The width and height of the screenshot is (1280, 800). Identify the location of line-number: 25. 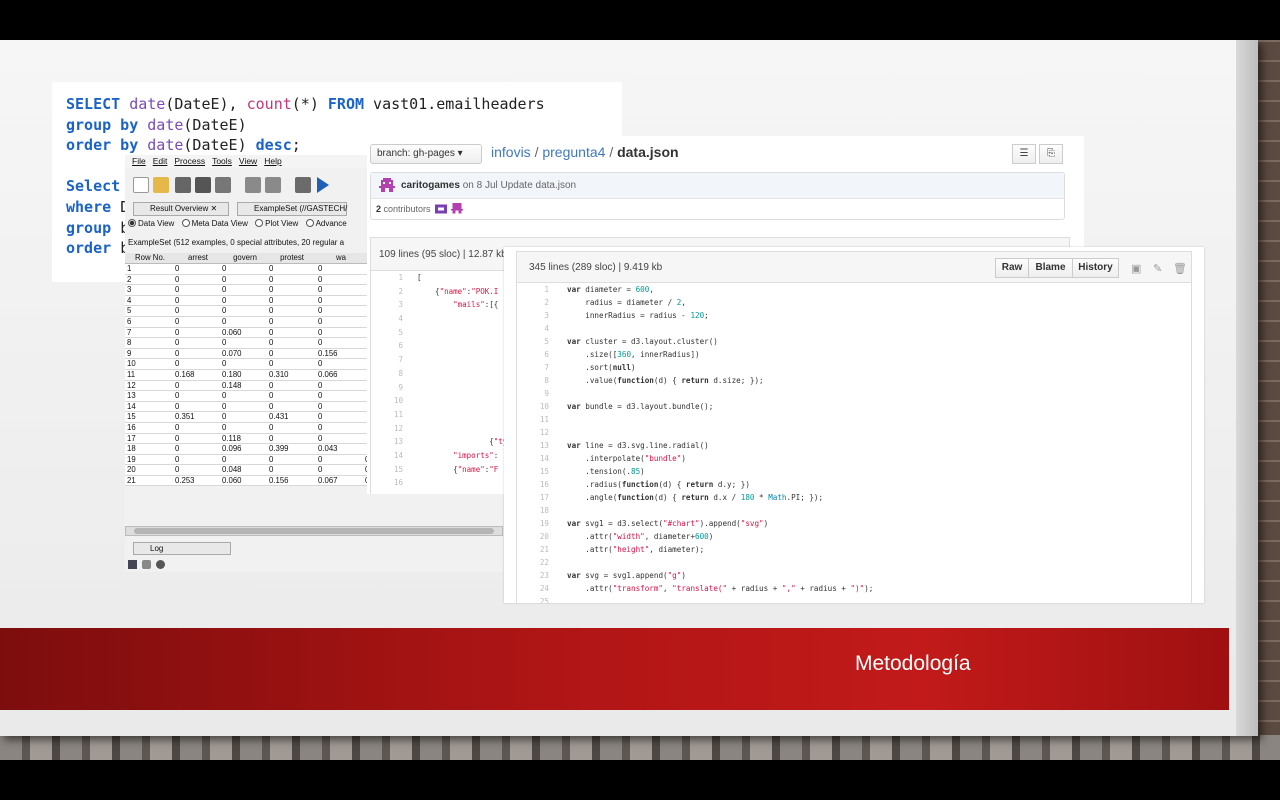
(533, 599).